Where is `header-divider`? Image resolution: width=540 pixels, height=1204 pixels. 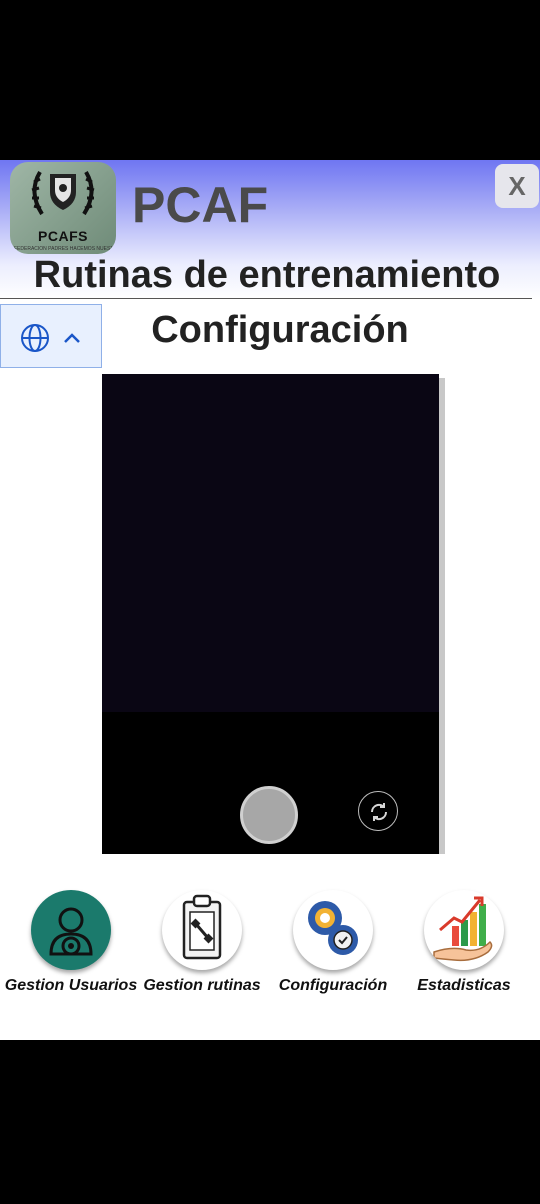
header-divider is located at coordinates (266, 298).